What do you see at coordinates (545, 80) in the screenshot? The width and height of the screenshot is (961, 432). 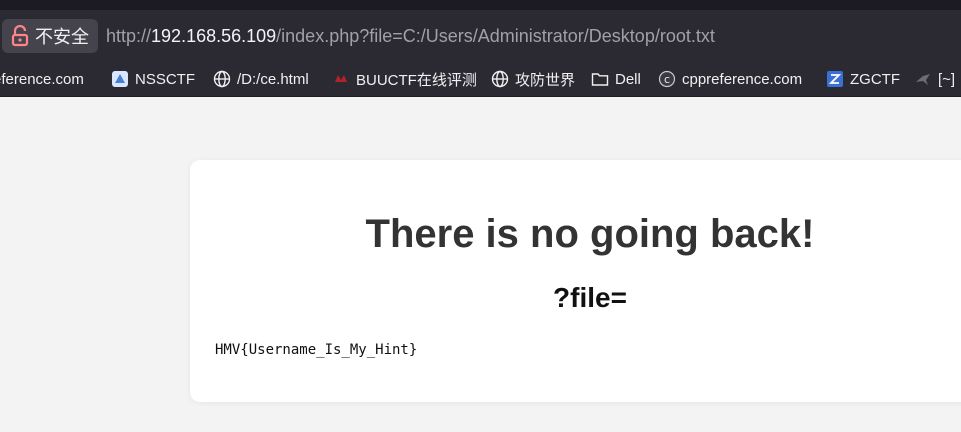 I see `bookmark-label: 攻防世界` at bounding box center [545, 80].